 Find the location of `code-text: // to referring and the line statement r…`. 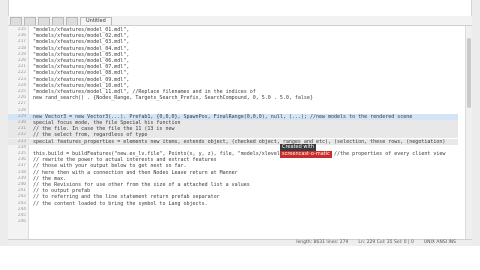

code-text: // to referring and the line statement r… is located at coordinates (126, 197).